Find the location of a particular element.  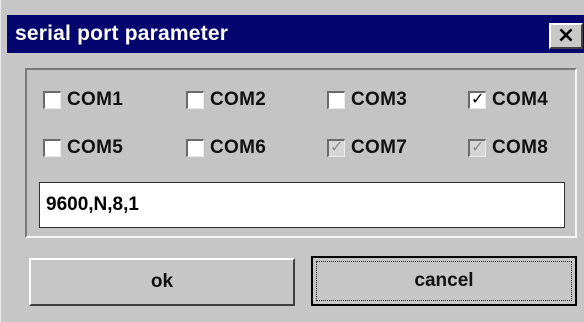

checkbox-label: COM3 is located at coordinates (379, 99).